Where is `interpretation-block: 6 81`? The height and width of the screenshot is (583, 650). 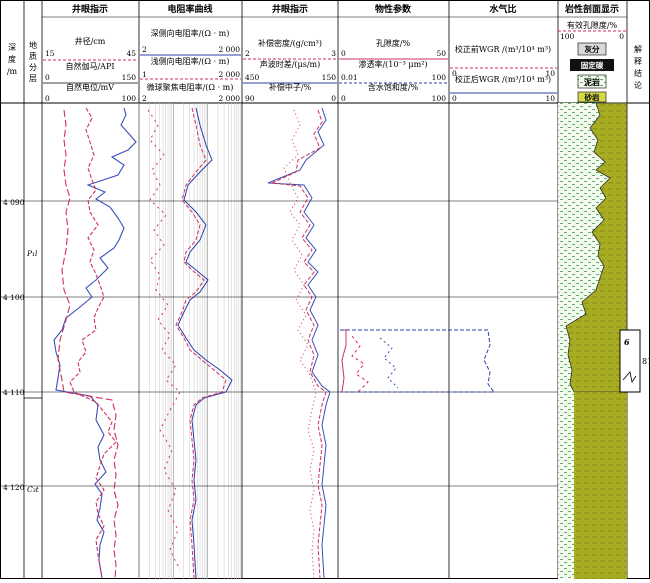
interpretation-block: 6 81 is located at coordinates (634, 361).